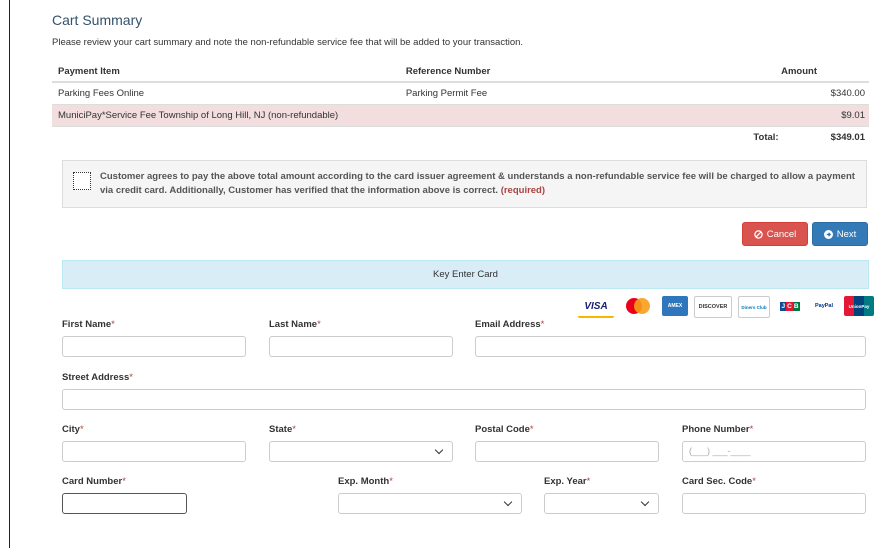 This screenshot has width=894, height=548. I want to click on discover-logo: DISCOVER, so click(713, 307).